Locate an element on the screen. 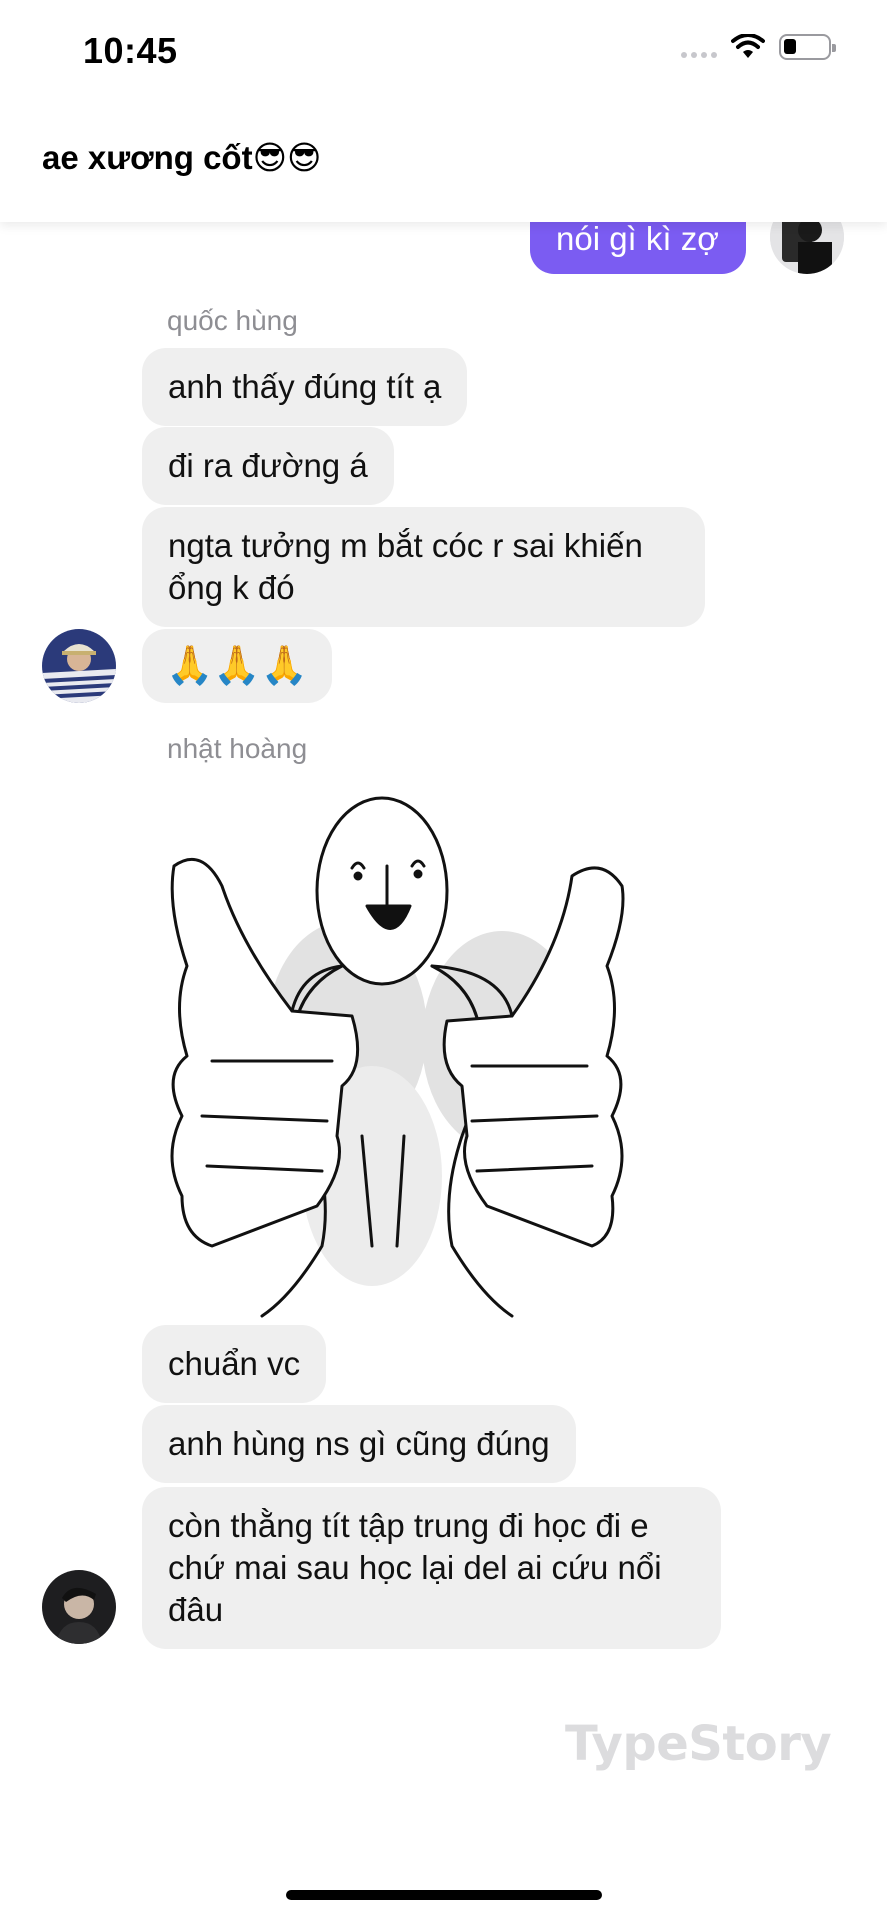  signal-icon is located at coordinates (699, 47).